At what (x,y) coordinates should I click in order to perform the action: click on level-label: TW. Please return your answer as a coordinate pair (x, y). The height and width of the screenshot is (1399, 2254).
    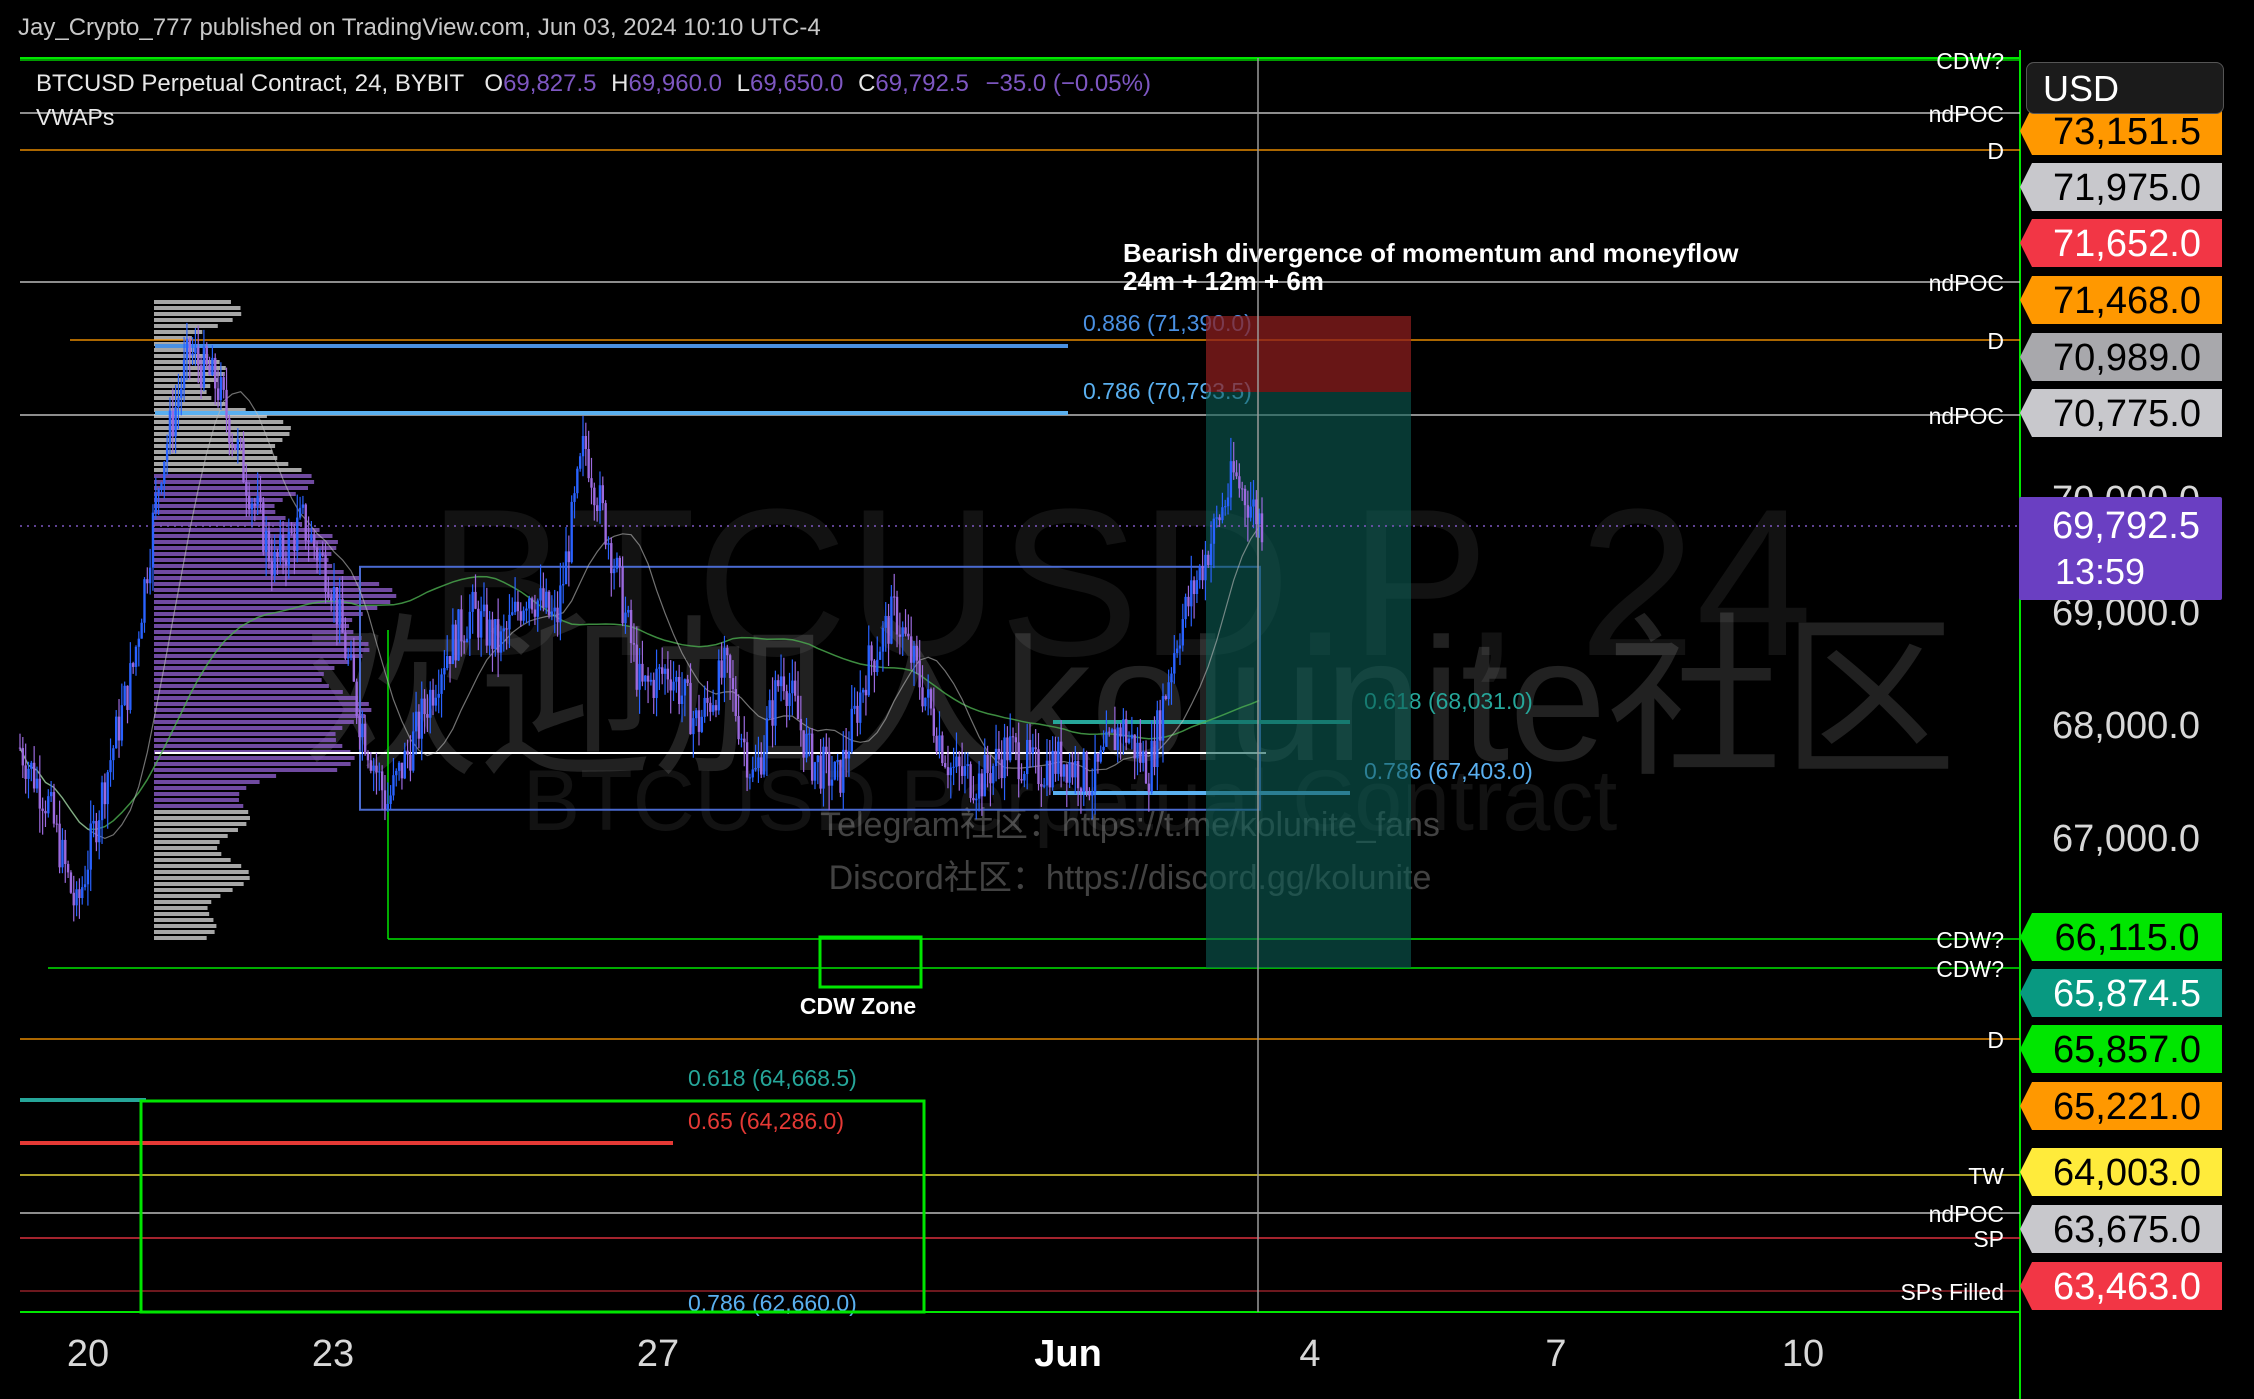
    Looking at the image, I should click on (1986, 1176).